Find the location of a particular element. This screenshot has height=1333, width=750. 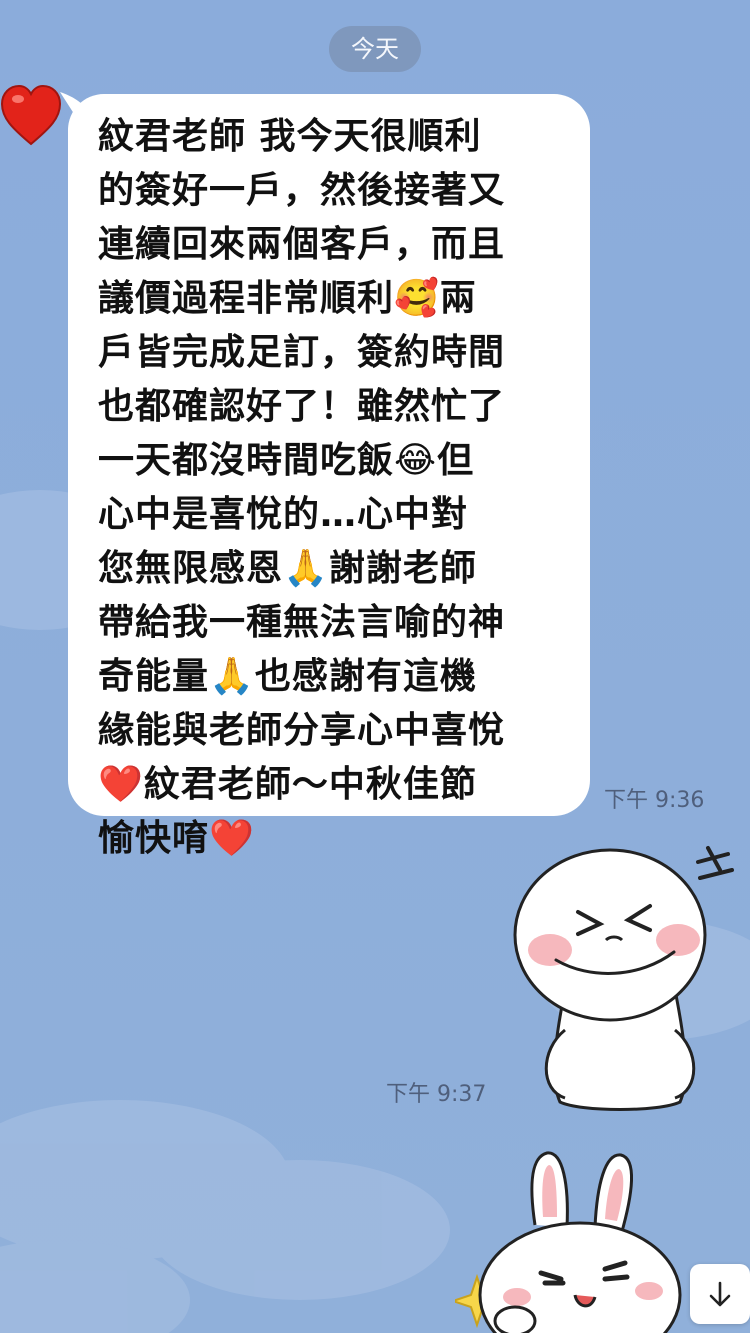

scroll-to-bottom-button is located at coordinates (720, 1294).